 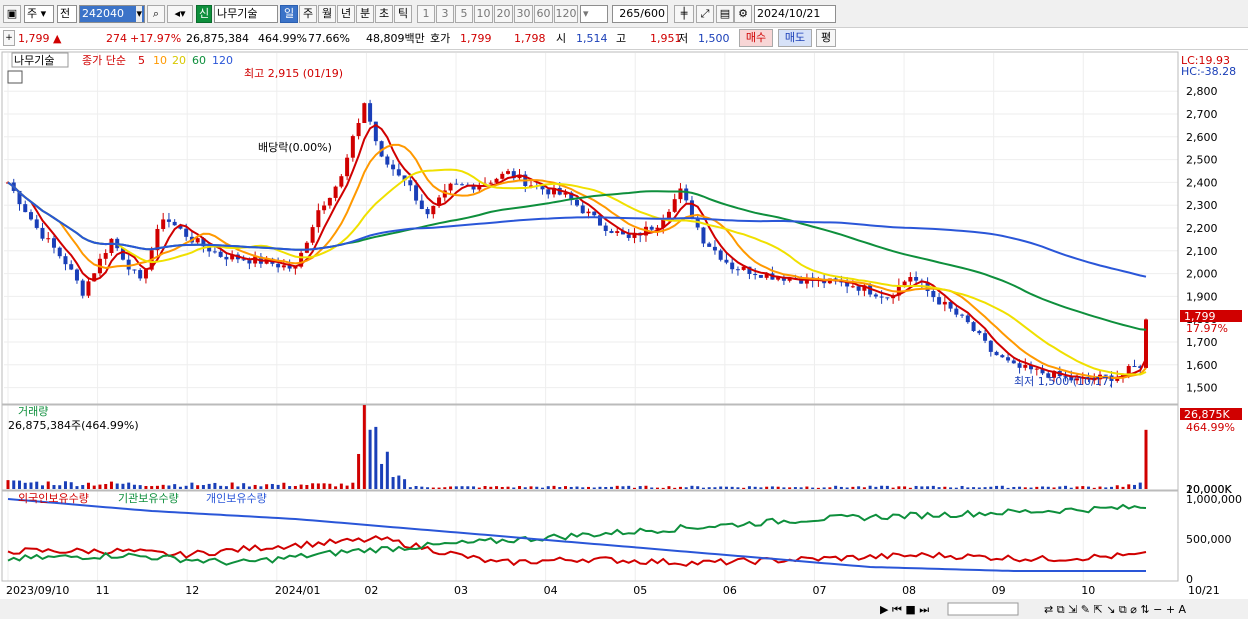 What do you see at coordinates (246, 14) in the screenshot?
I see `stock-name-field: 나무기술` at bounding box center [246, 14].